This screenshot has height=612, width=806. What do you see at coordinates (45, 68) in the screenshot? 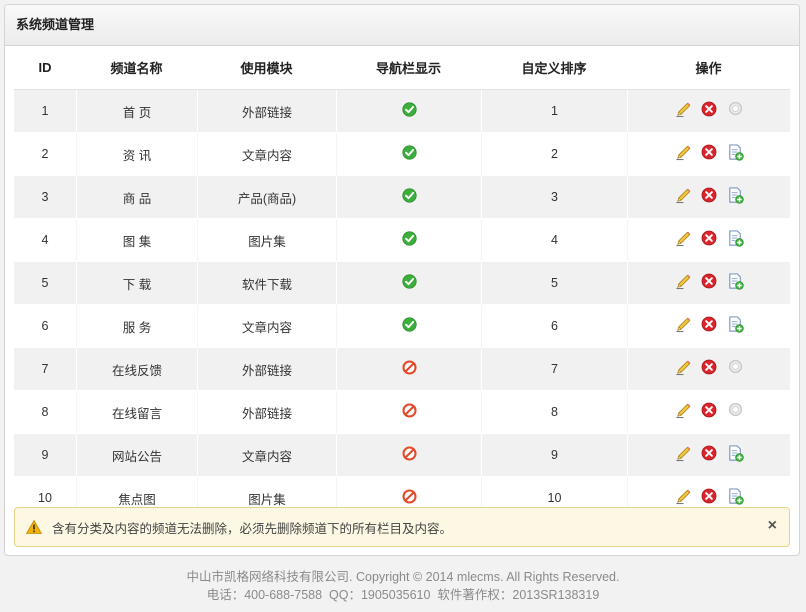
I see `col-header-id: ID` at bounding box center [45, 68].